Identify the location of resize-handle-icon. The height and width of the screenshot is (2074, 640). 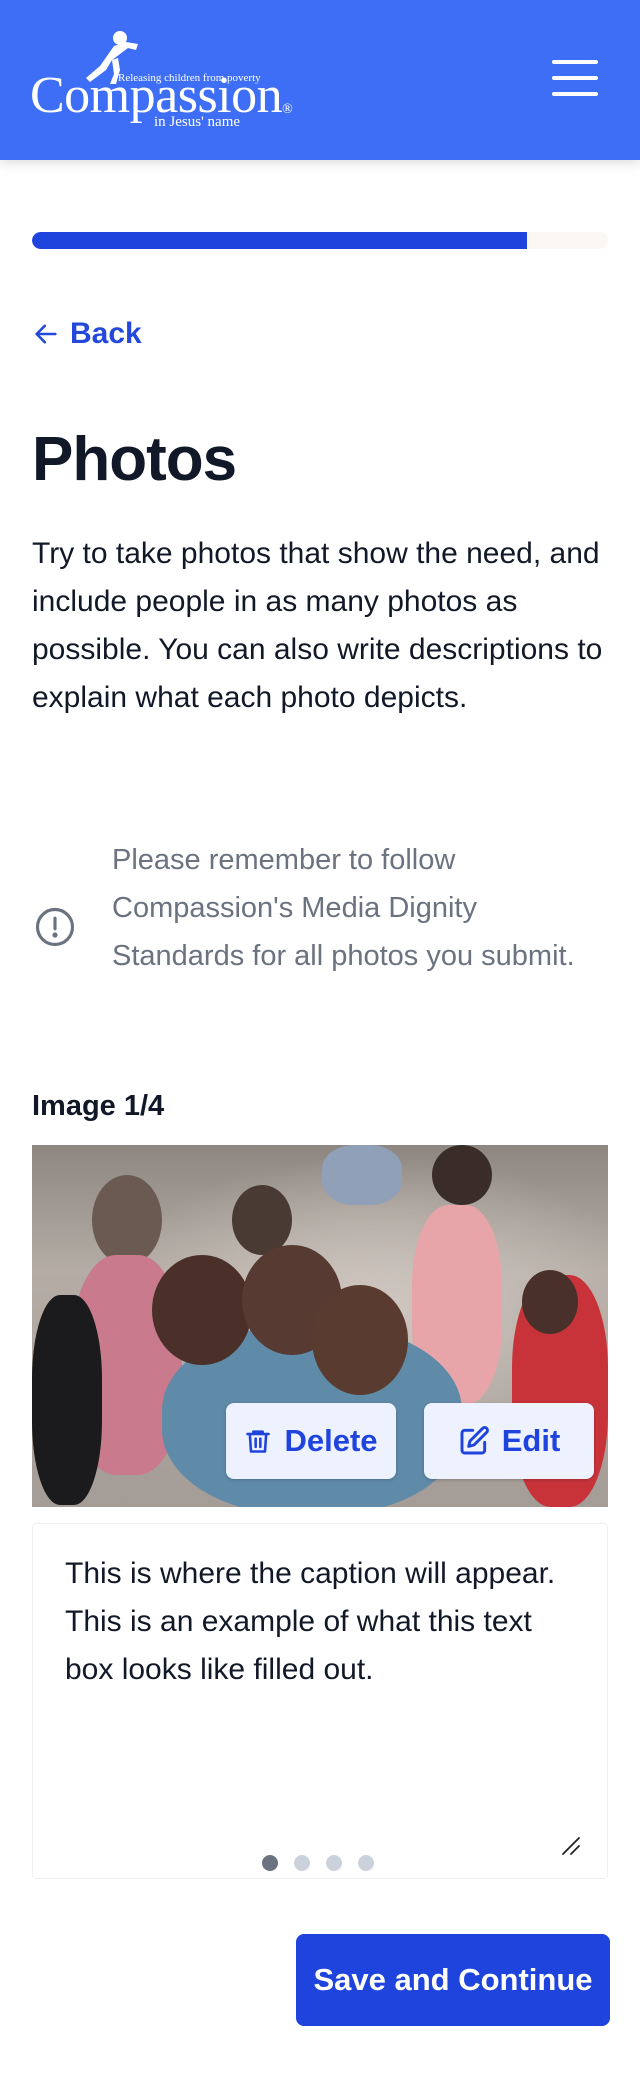
(570, 1845).